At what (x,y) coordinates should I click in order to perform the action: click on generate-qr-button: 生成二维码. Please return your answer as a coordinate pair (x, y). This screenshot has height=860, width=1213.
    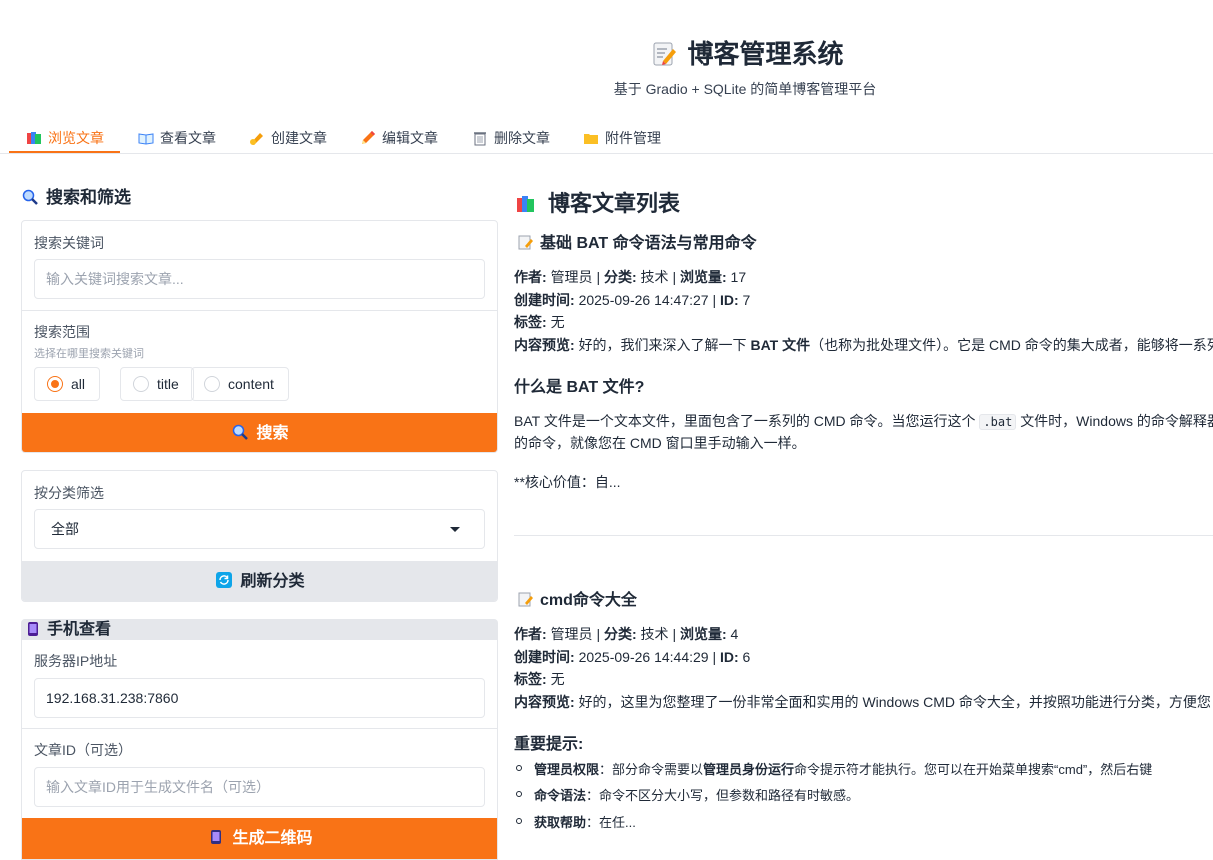
    Looking at the image, I should click on (259, 838).